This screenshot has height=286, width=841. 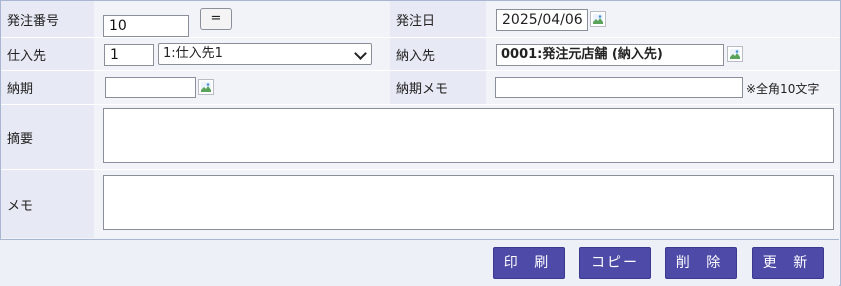 I want to click on destination-label-text: 納入先, so click(x=416, y=56).